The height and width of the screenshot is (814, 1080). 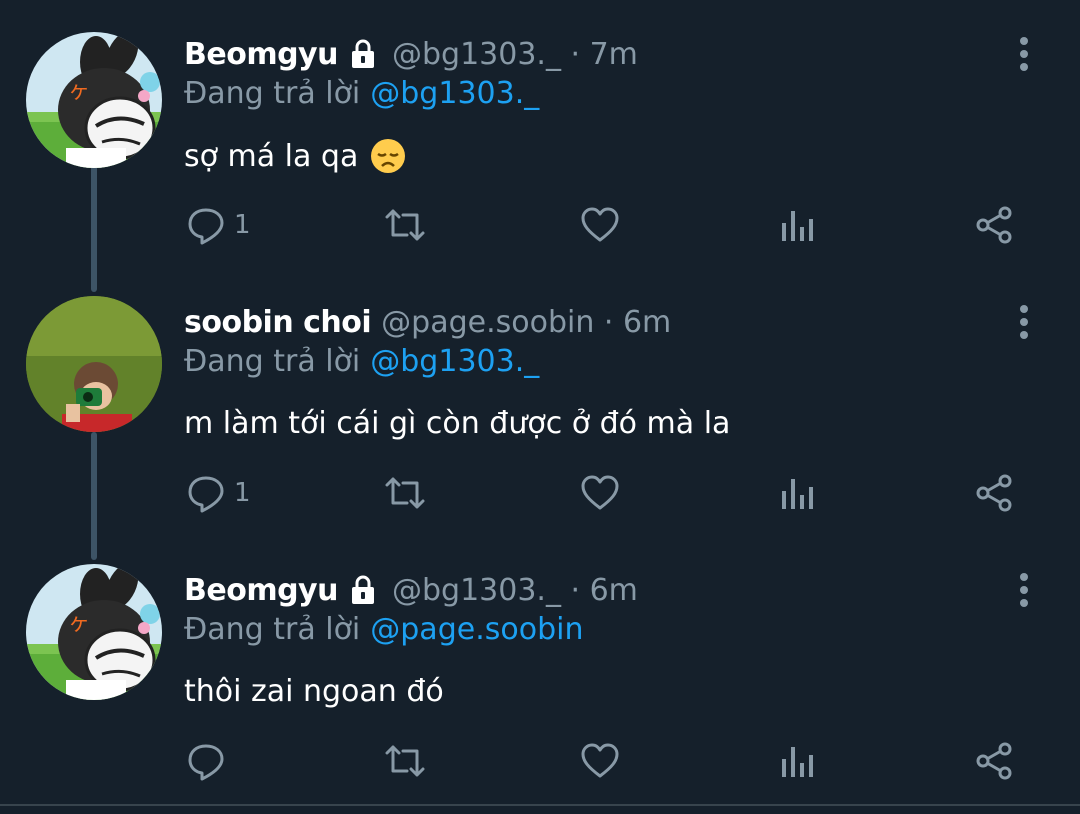 I want to click on tweet-text: thôi zai ngoan đó, so click(x=314, y=691).